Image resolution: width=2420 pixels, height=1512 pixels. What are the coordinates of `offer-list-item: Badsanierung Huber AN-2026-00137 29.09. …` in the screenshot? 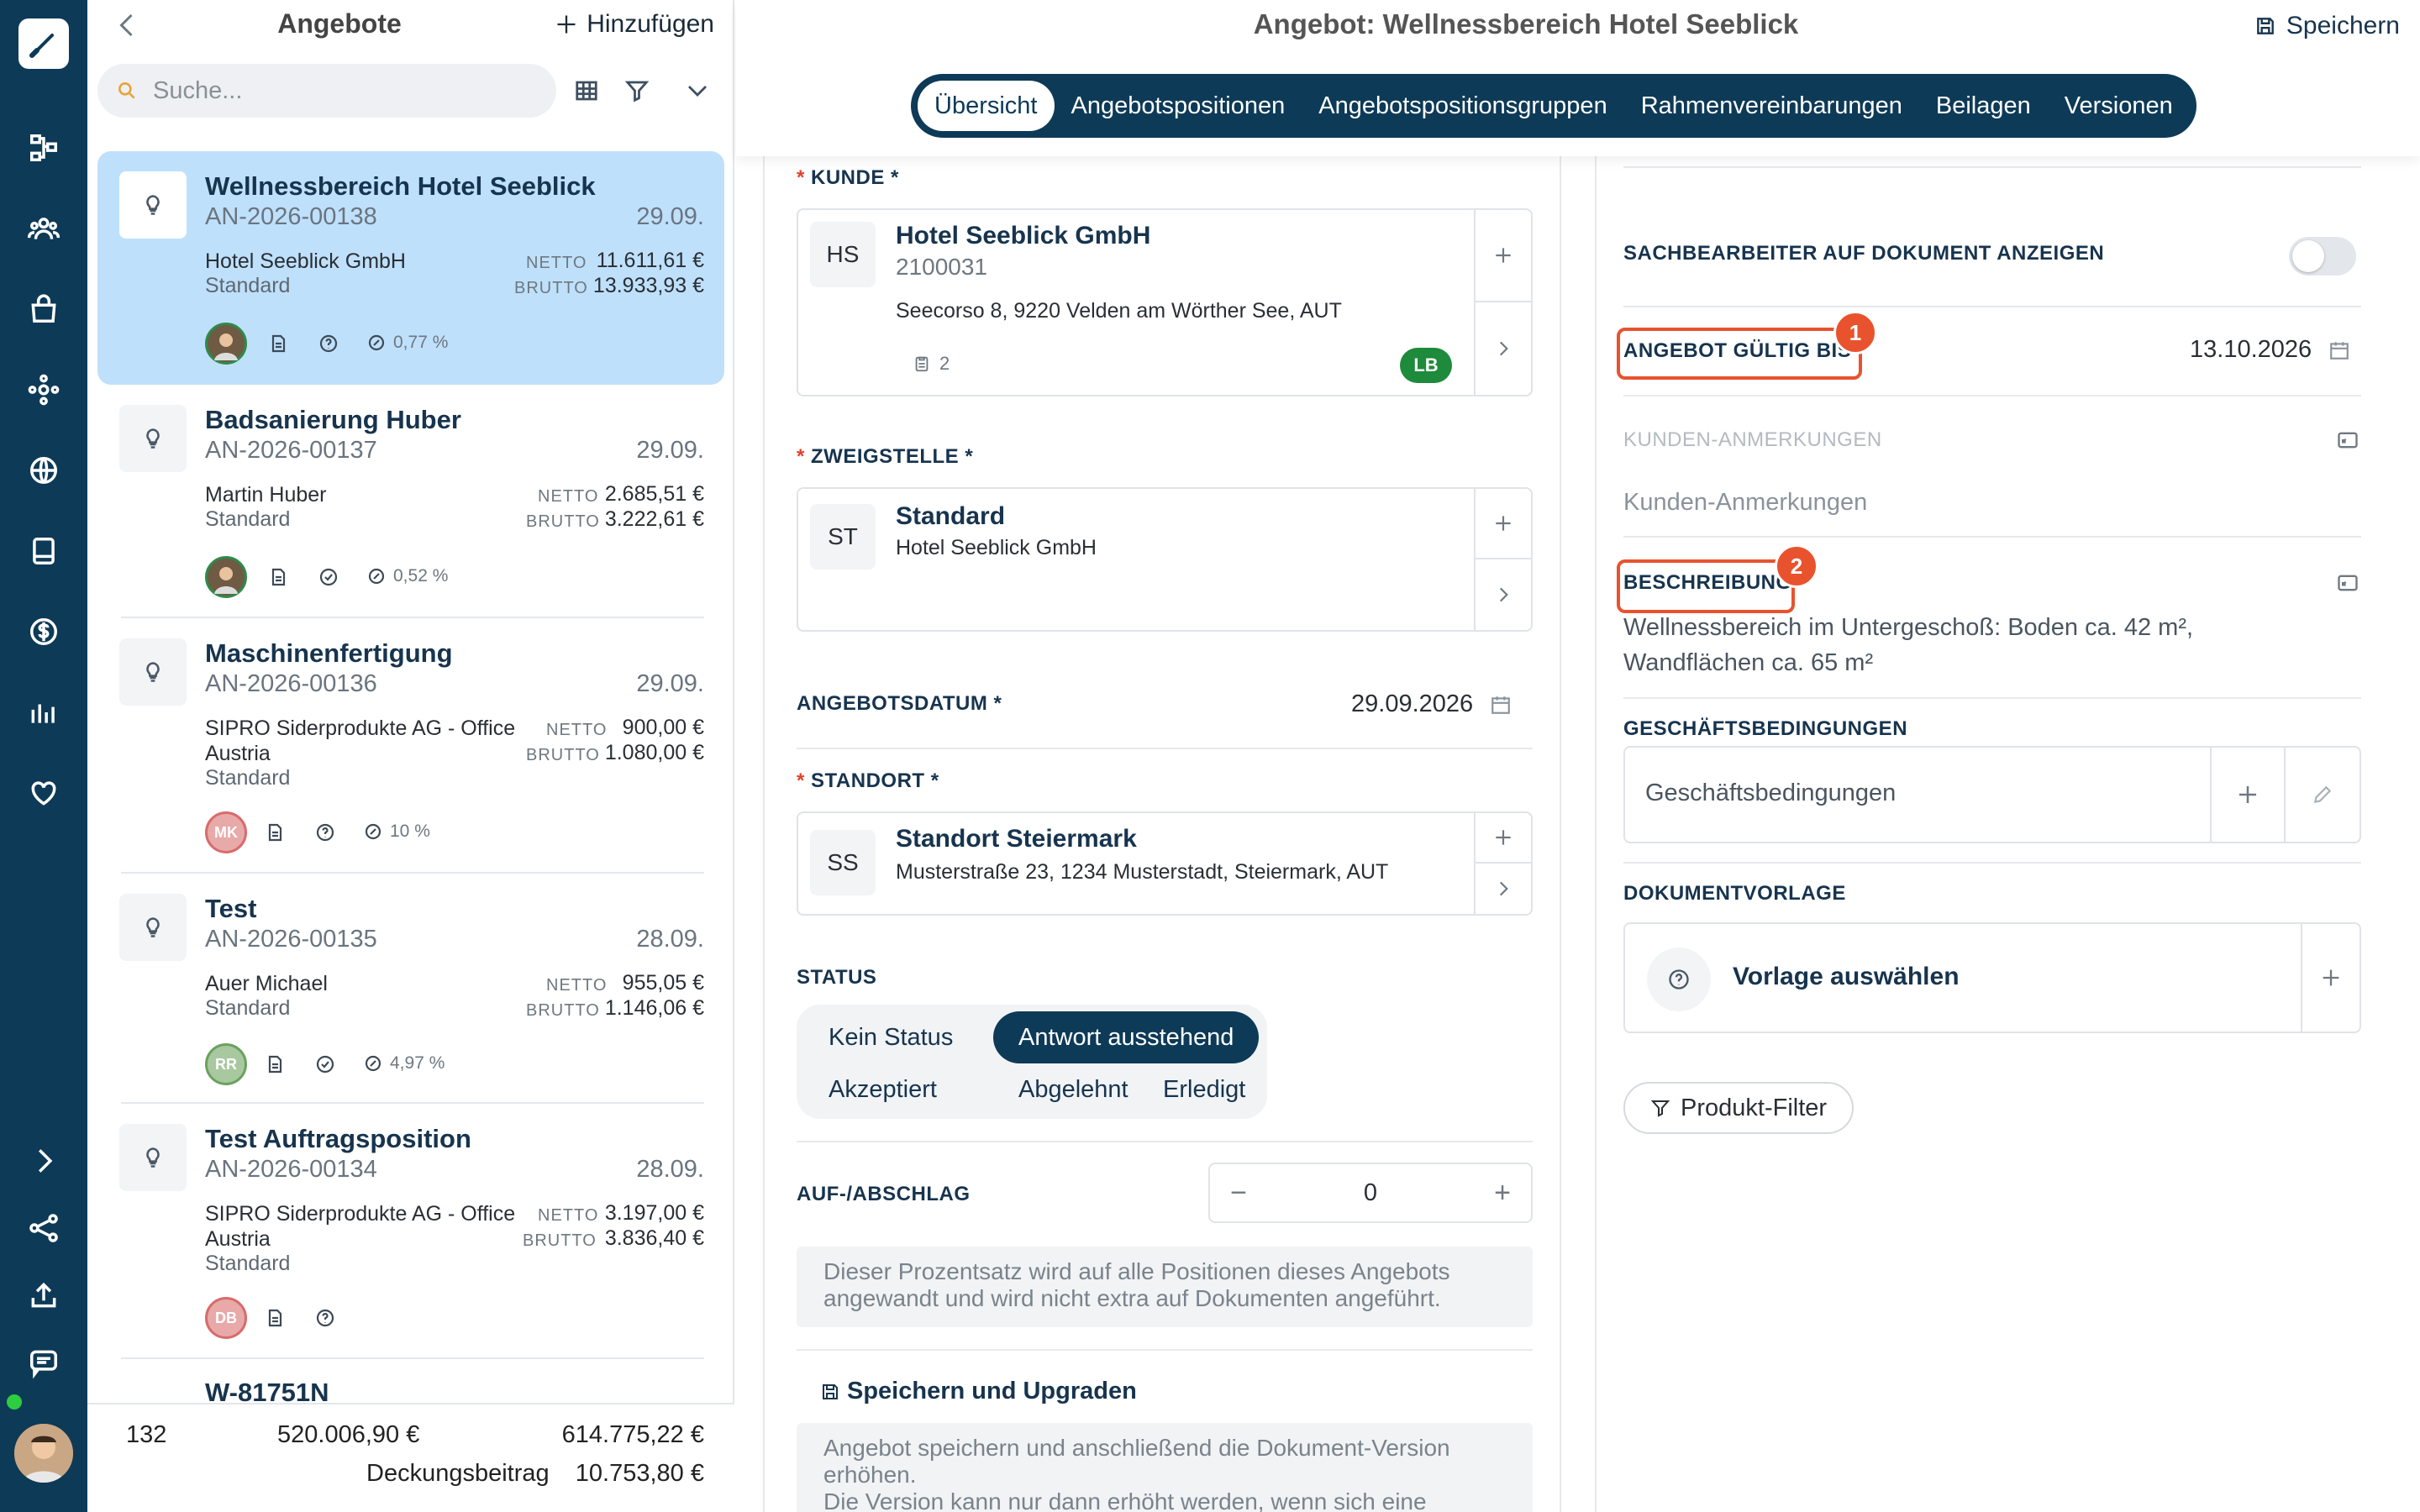 It's located at (411, 501).